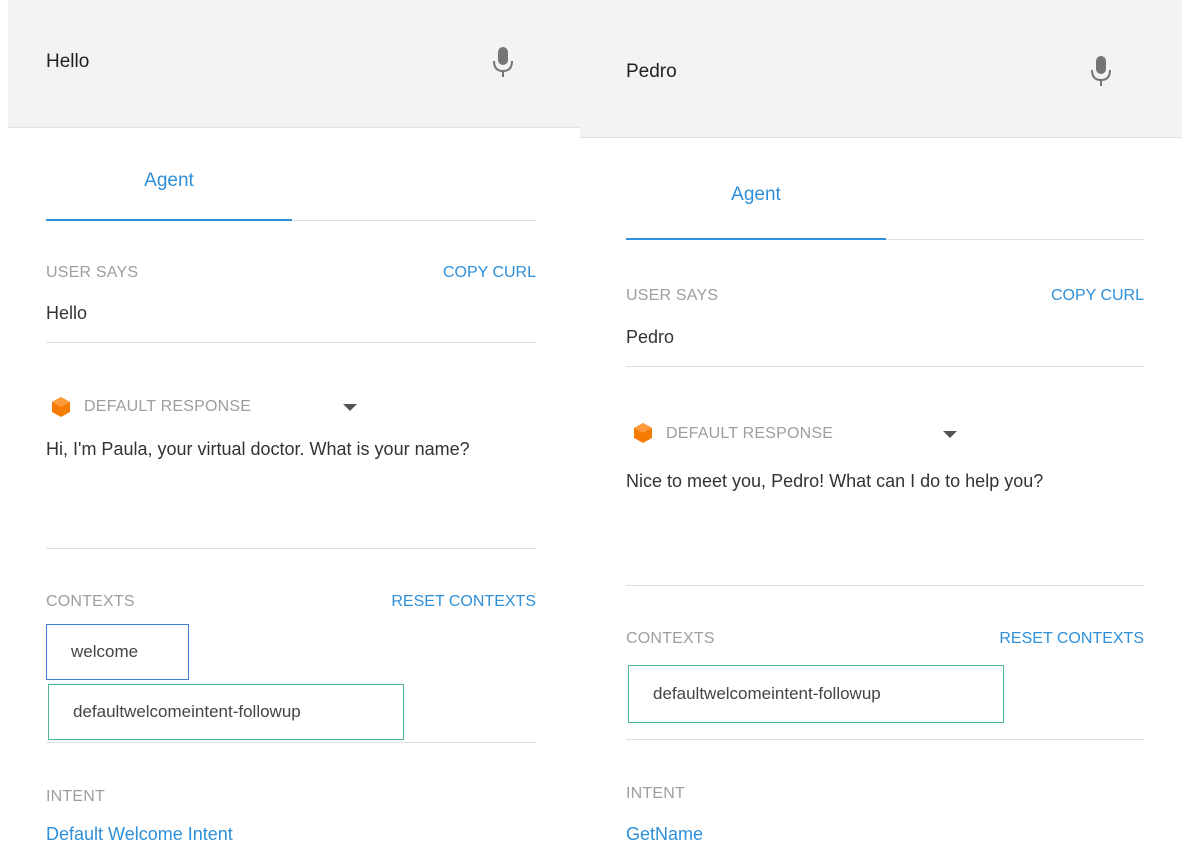 This screenshot has width=1182, height=863. Describe the element at coordinates (67, 62) in the screenshot. I see `query-input: Hello` at that location.